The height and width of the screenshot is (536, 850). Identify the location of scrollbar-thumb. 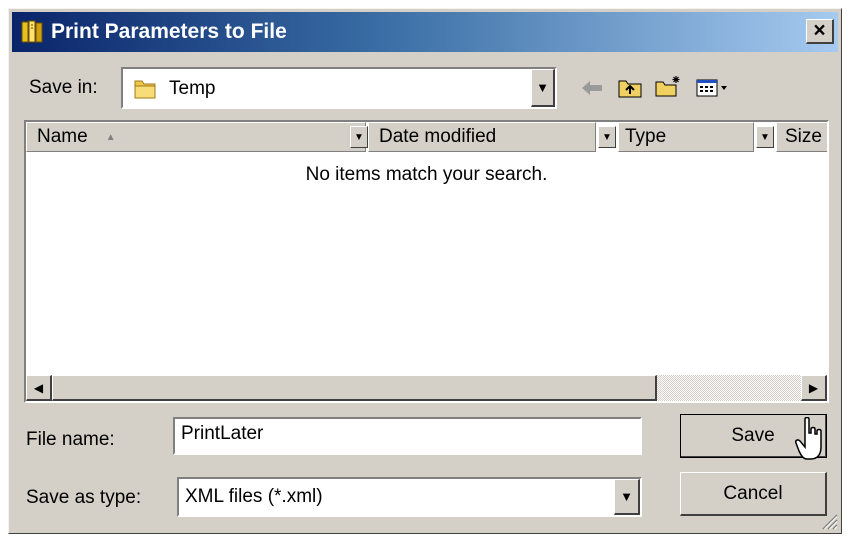
(354, 388).